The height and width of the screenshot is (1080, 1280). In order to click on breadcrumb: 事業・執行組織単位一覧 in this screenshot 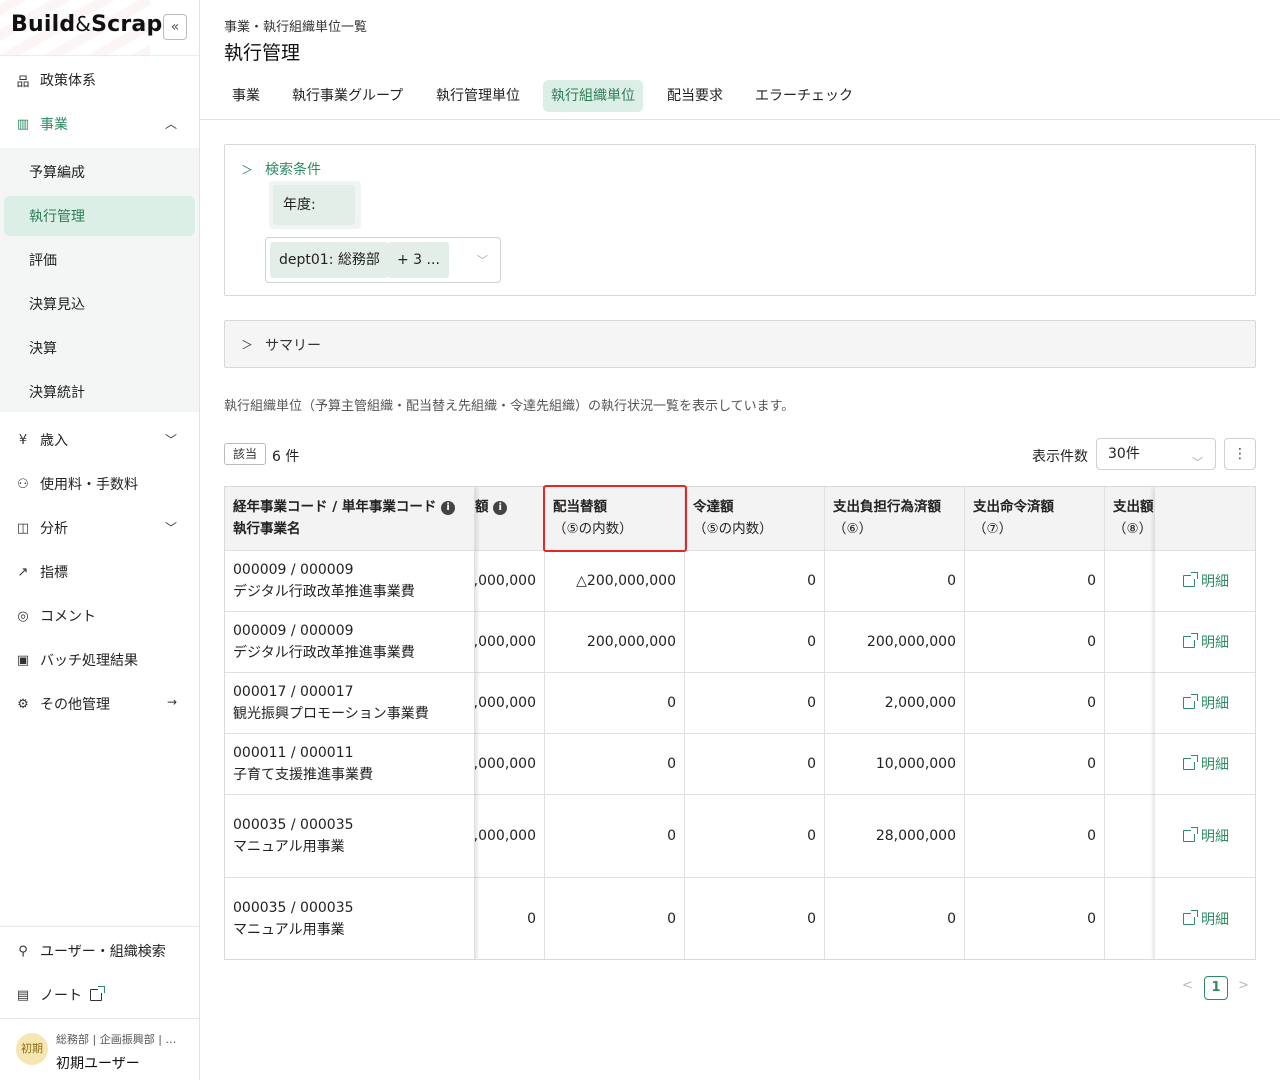, I will do `click(296, 27)`.